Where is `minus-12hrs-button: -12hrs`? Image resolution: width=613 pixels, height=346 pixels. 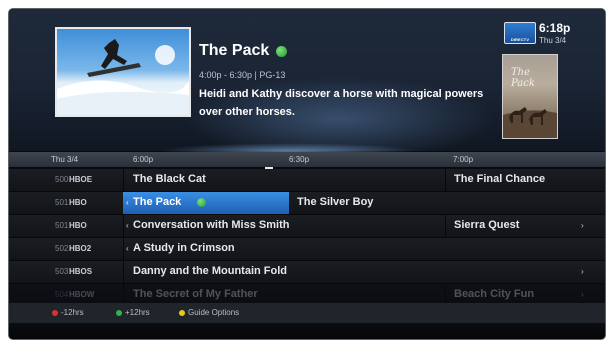
minus-12hrs-button: -12hrs is located at coordinates (68, 312).